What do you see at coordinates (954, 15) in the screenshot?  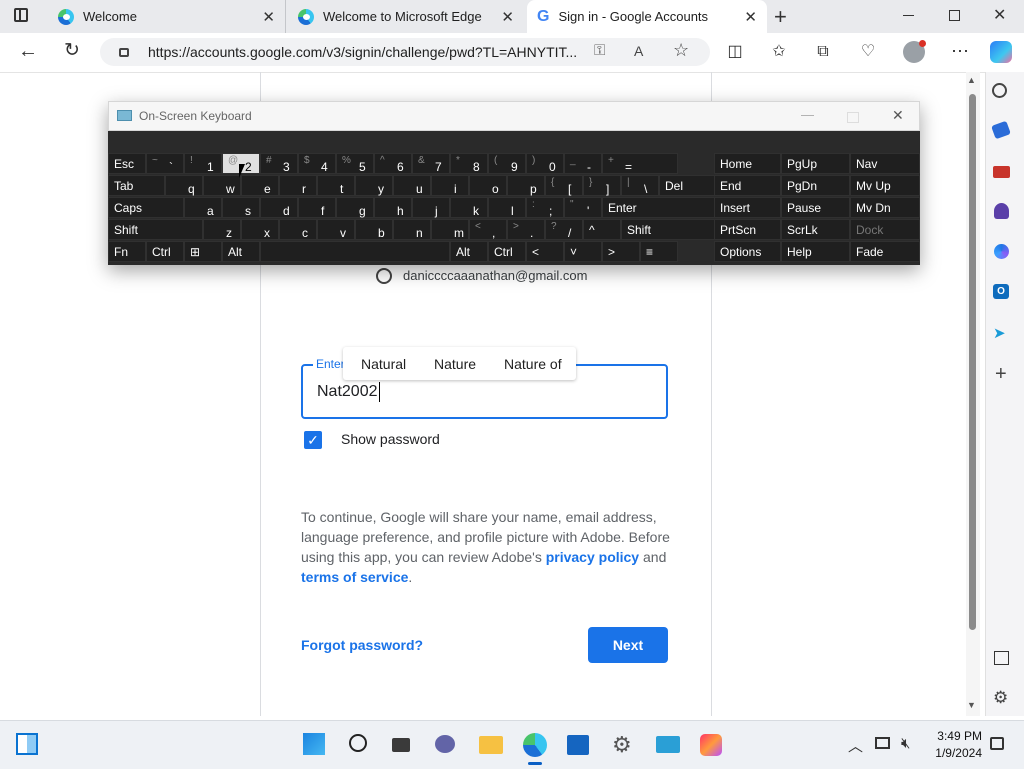 I see `restore-icon` at bounding box center [954, 15].